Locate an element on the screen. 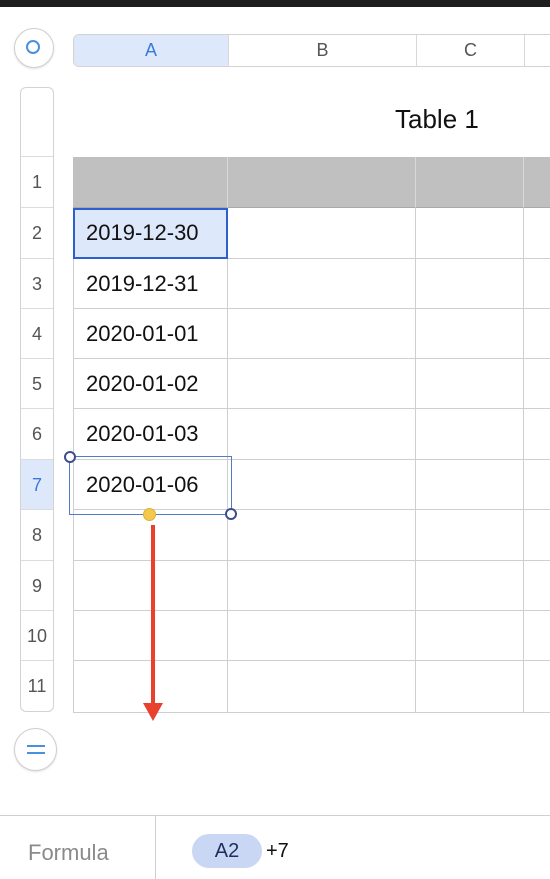  cell-c10 is located at coordinates (470, 636).